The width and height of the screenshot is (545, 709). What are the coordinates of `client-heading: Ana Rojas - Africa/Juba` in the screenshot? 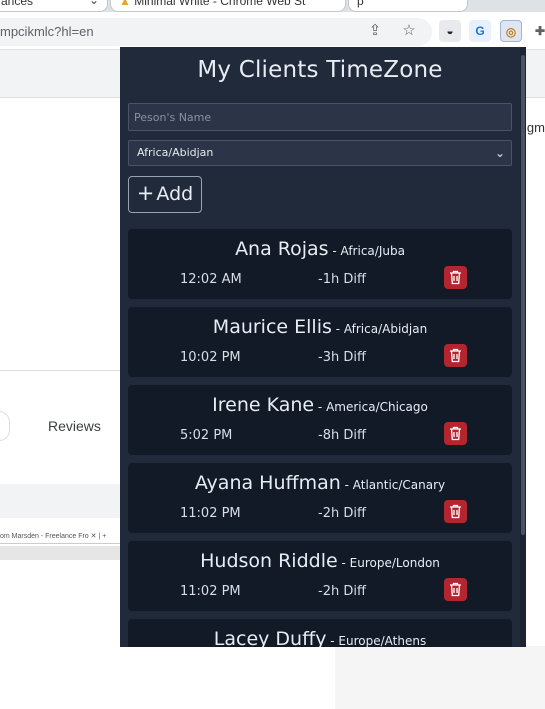 It's located at (320, 249).